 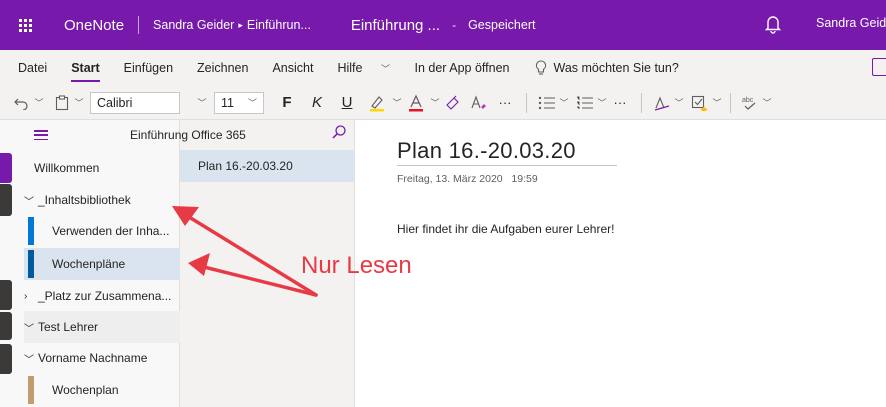 I want to click on navigation-menu-icon, so click(x=41, y=135).